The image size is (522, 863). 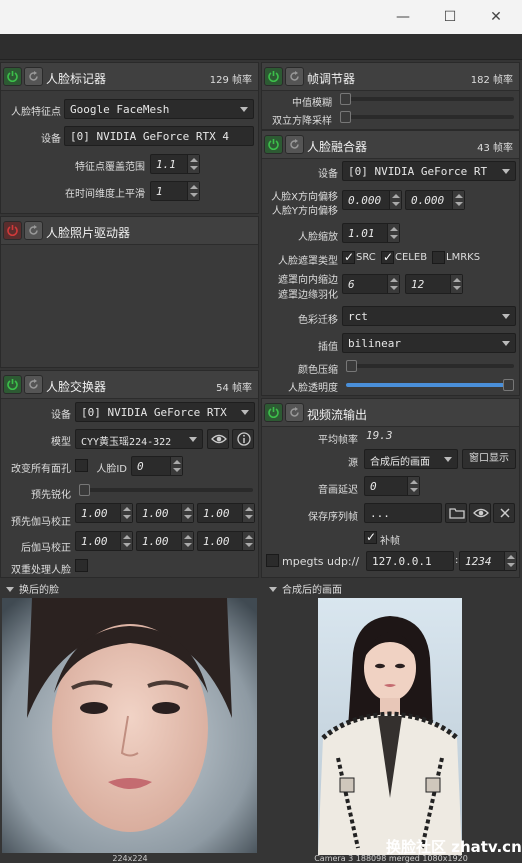 I want to click on folder-icon, so click(x=457, y=513).